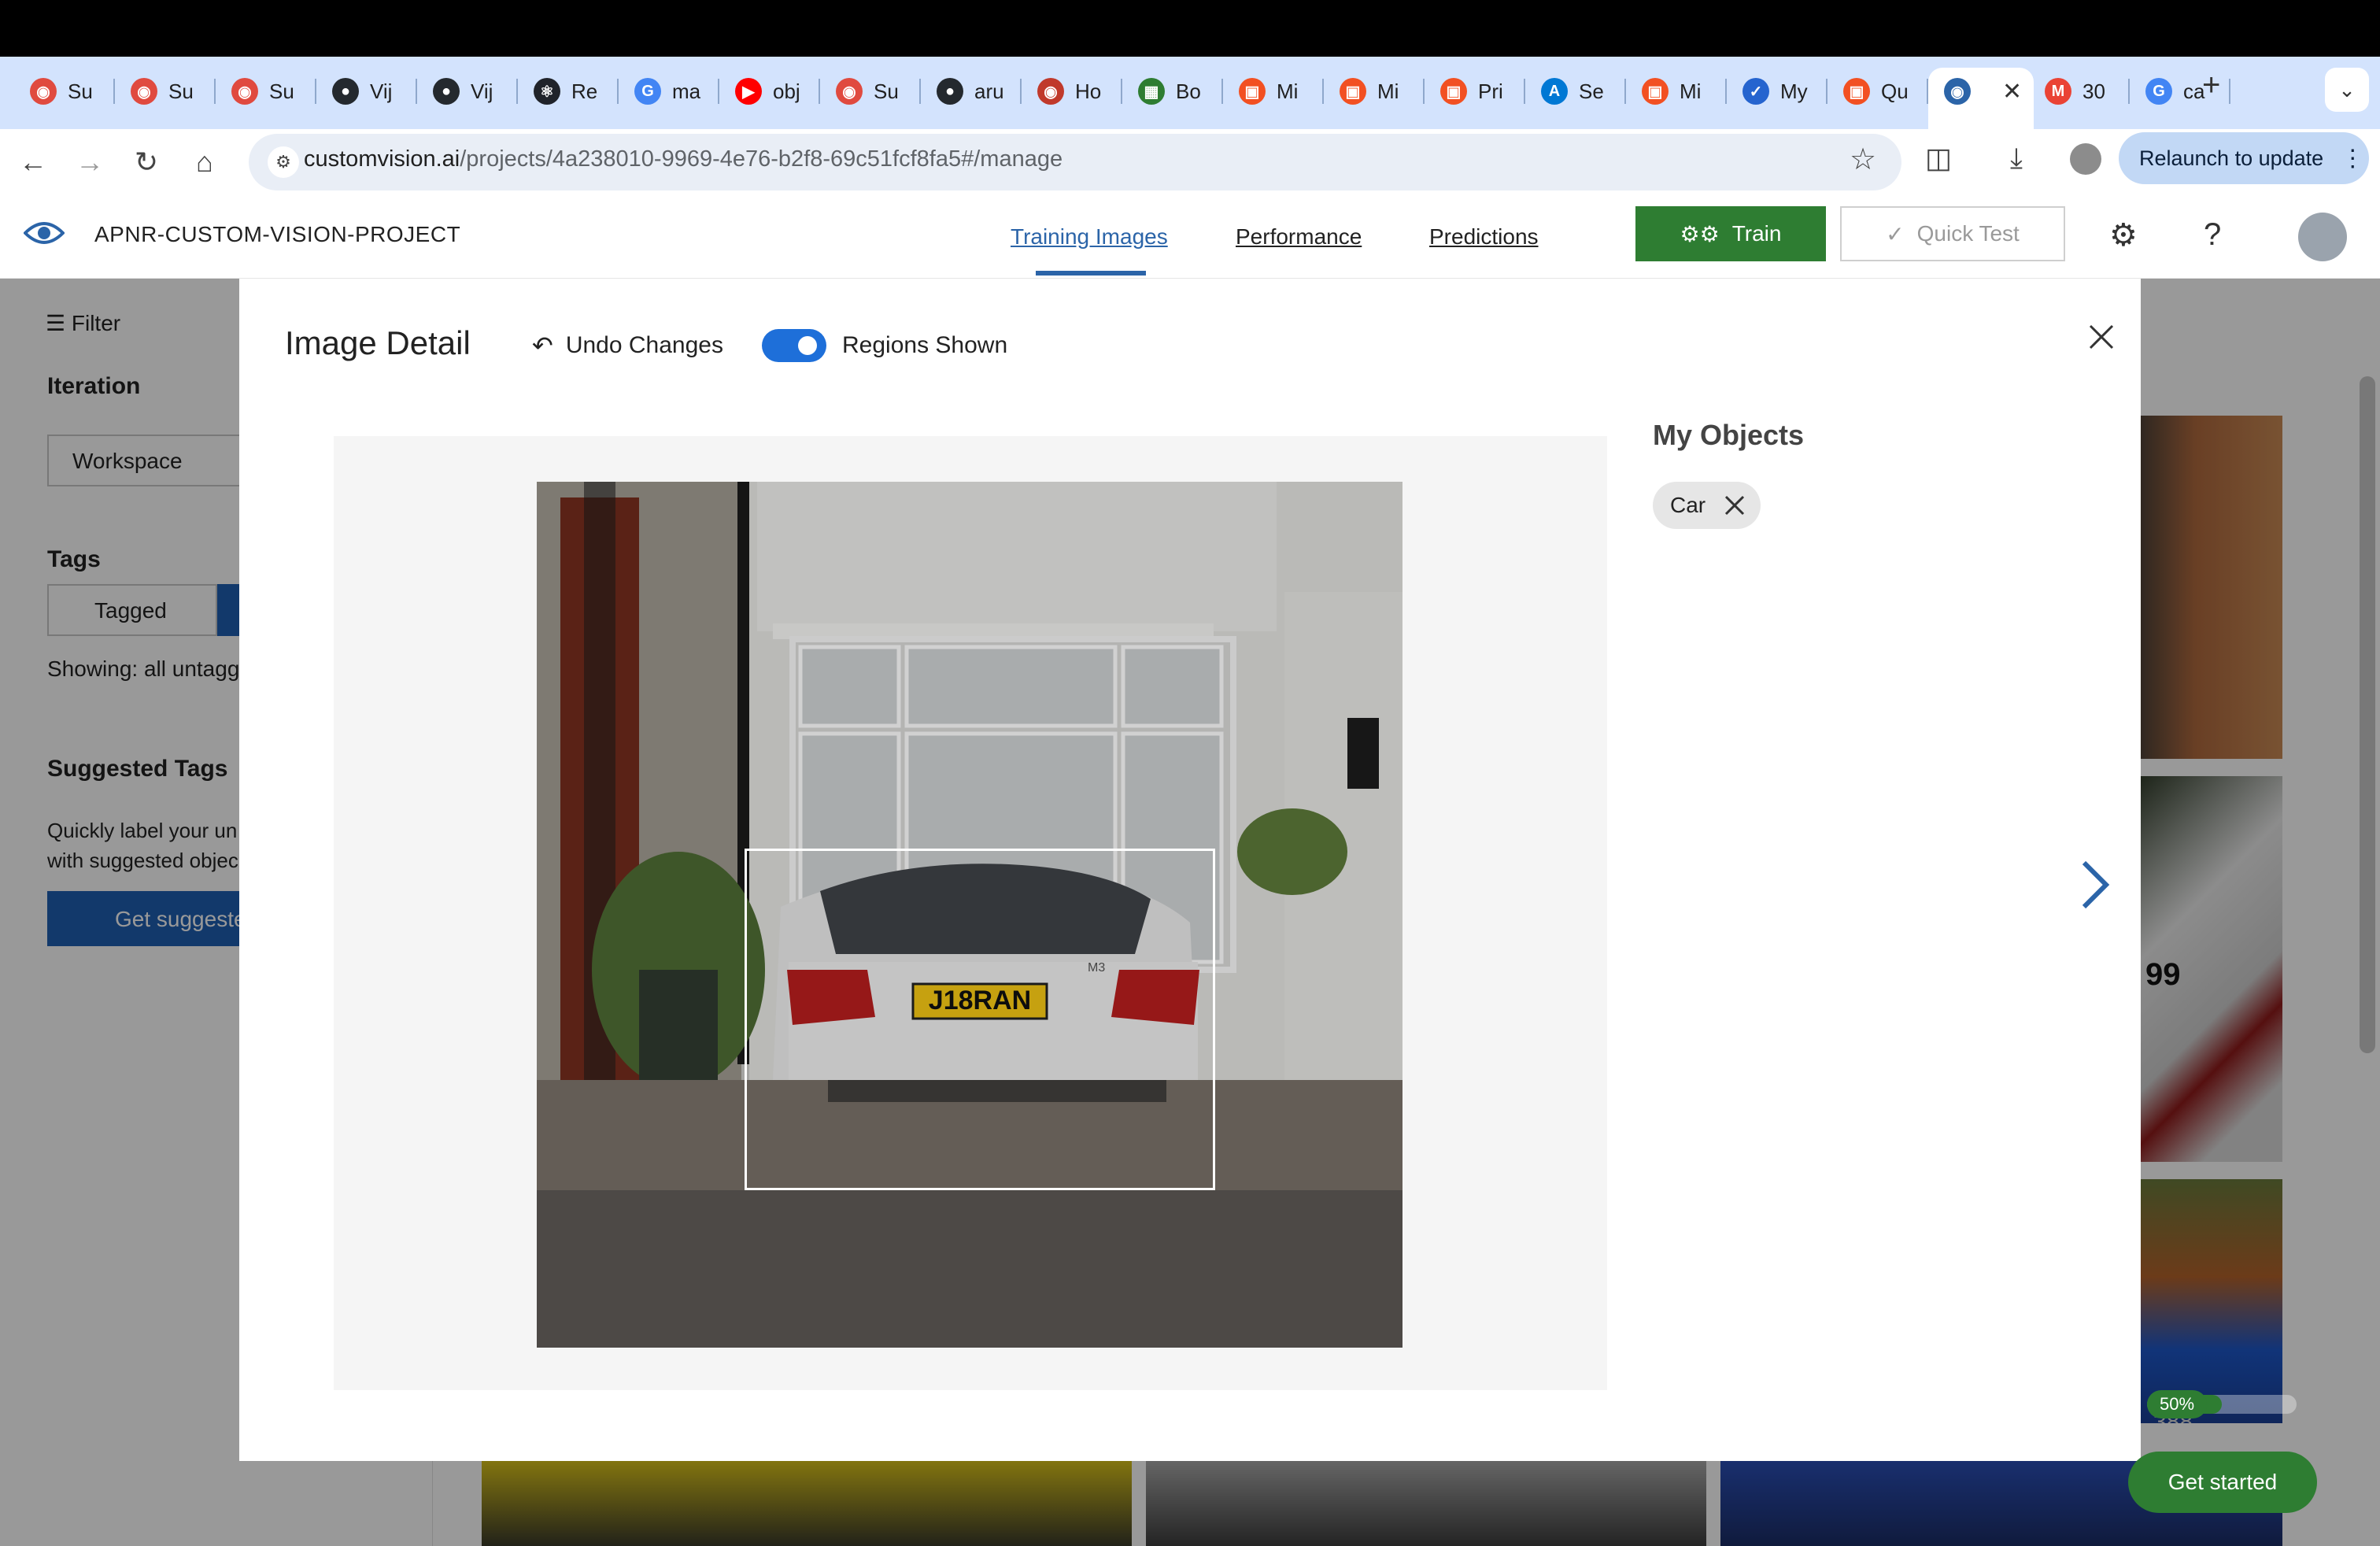  I want to click on azure-icon: A, so click(1554, 91).